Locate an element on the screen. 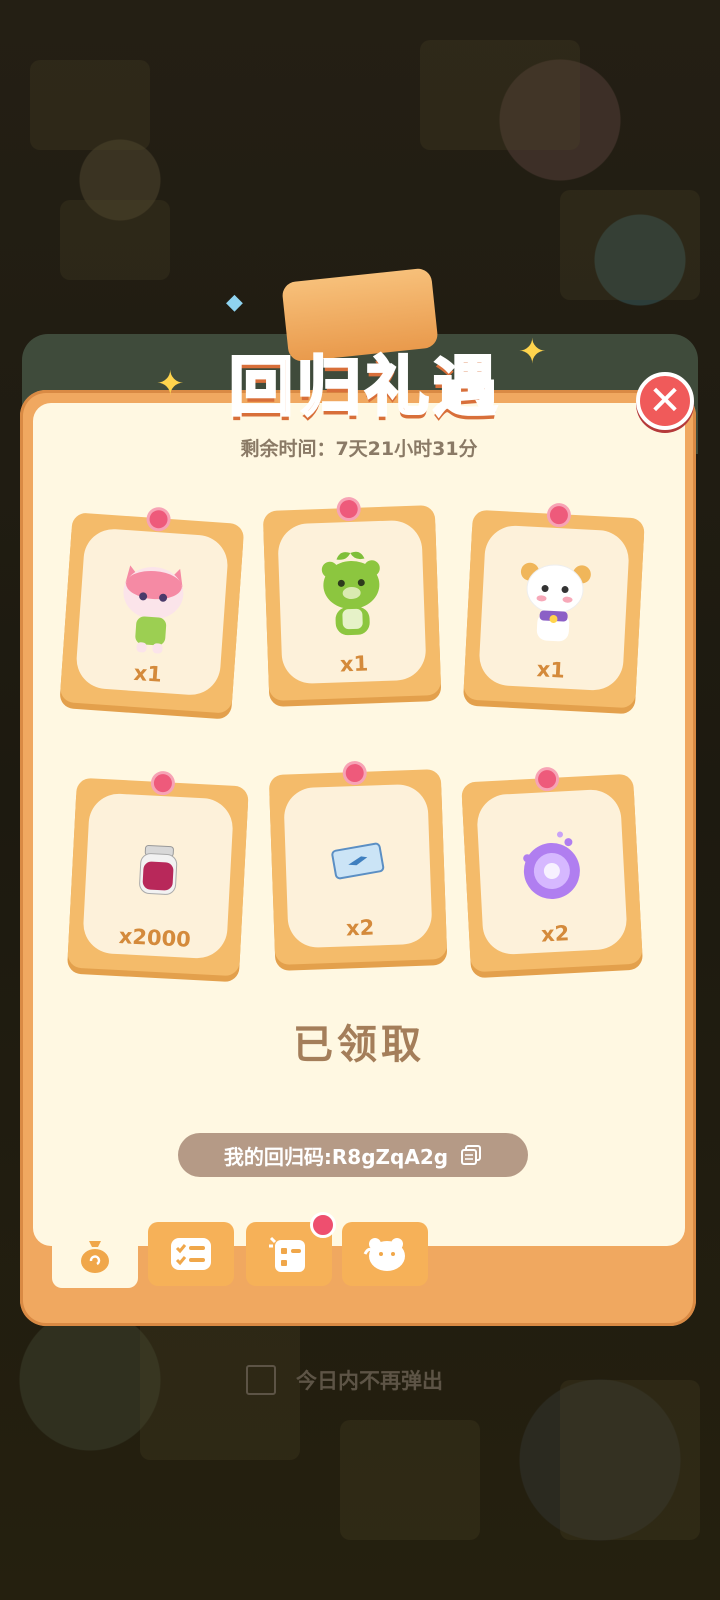  remaining-time: 剩余时间：7天21小时31分 is located at coordinates (359, 449).